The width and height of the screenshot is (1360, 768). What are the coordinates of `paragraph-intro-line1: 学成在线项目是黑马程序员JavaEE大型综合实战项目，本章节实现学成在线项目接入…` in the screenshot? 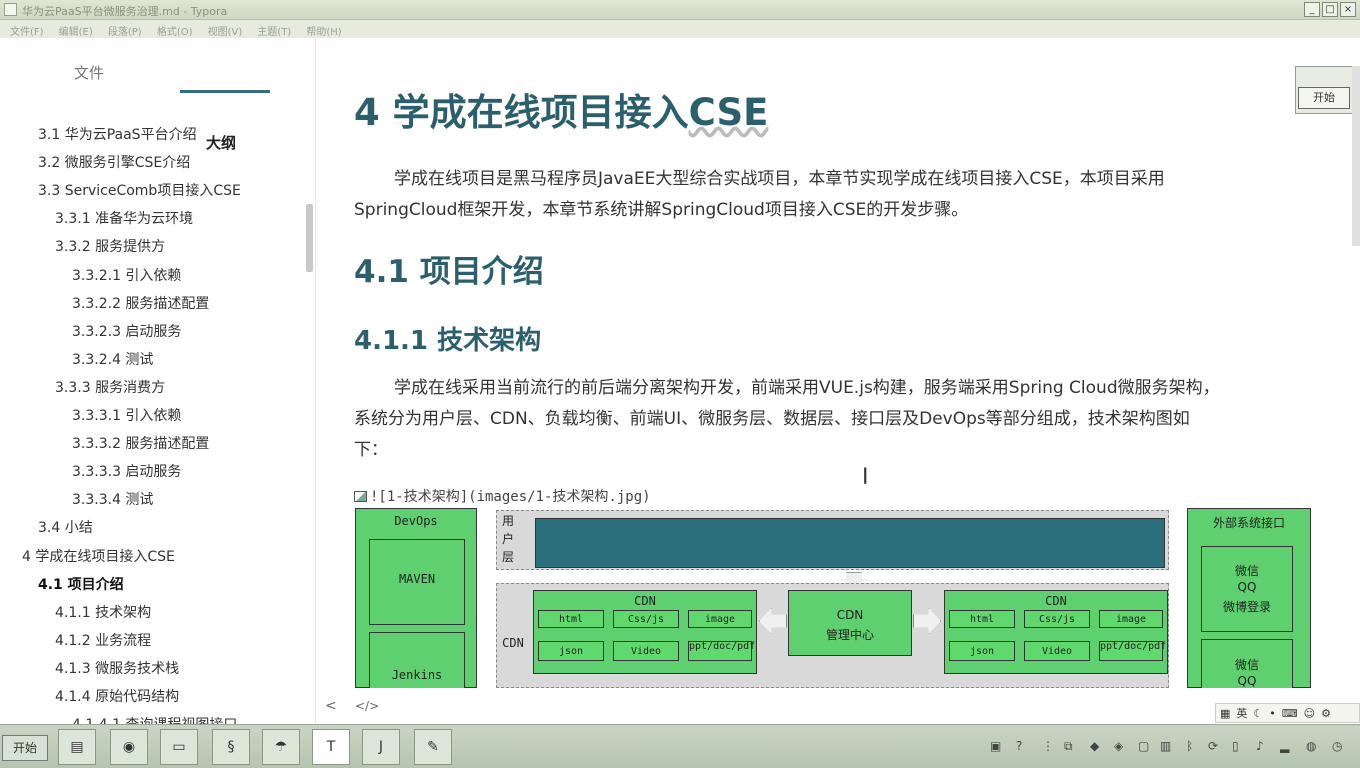 It's located at (834, 179).